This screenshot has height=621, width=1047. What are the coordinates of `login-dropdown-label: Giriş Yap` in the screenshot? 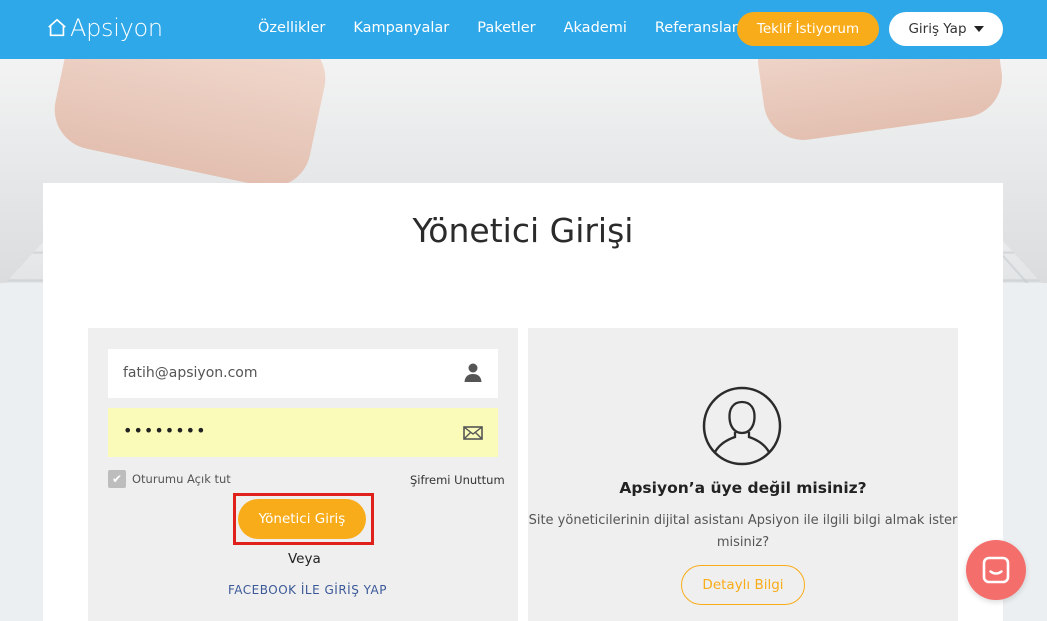 It's located at (937, 29).